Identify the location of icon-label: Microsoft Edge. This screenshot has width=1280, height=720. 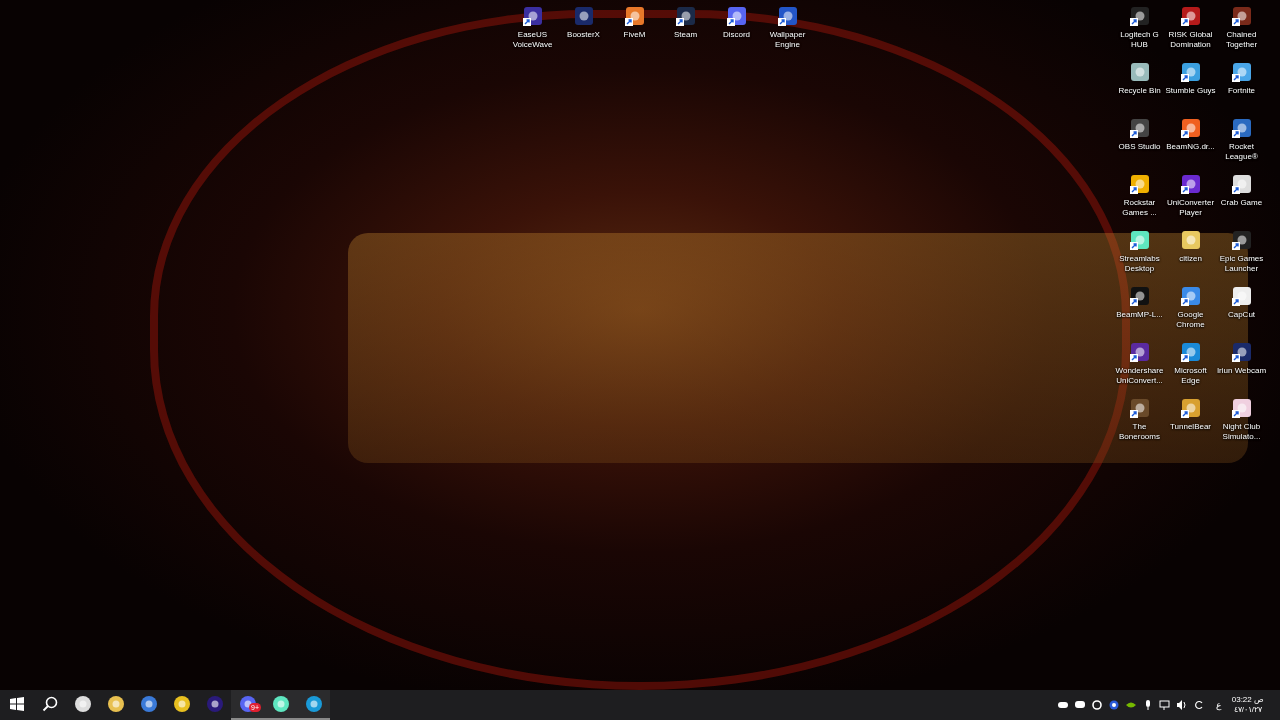
(1190, 376).